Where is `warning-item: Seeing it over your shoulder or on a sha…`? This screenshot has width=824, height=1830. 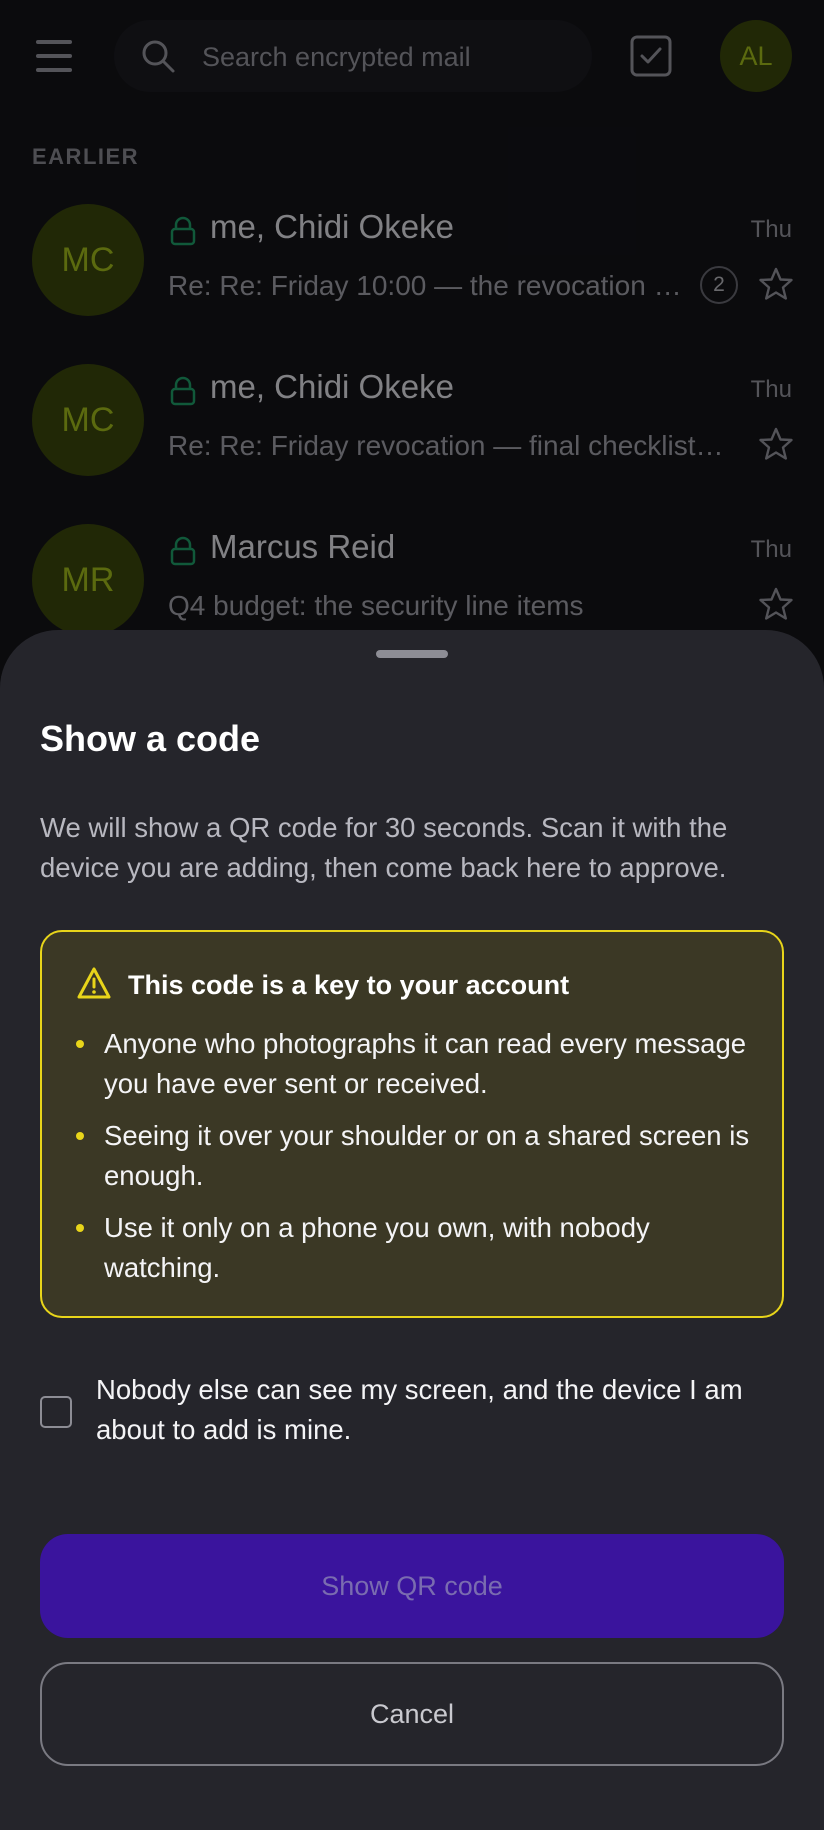 warning-item: Seeing it over your shoulder or on a sha… is located at coordinates (412, 1156).